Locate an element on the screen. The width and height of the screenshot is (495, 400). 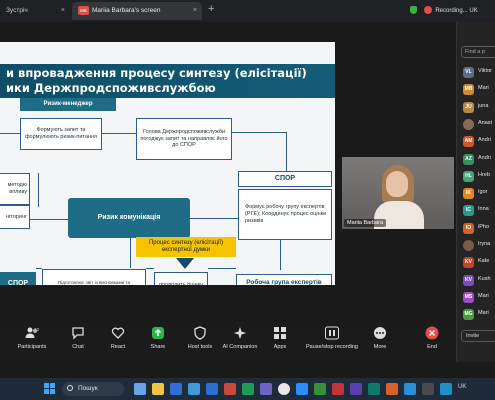
taskbar-search-label: Пошук is located at coordinates (88, 388).